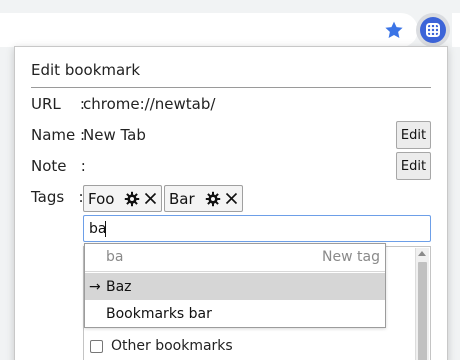  I want to click on folder-checkbox, so click(96, 346).